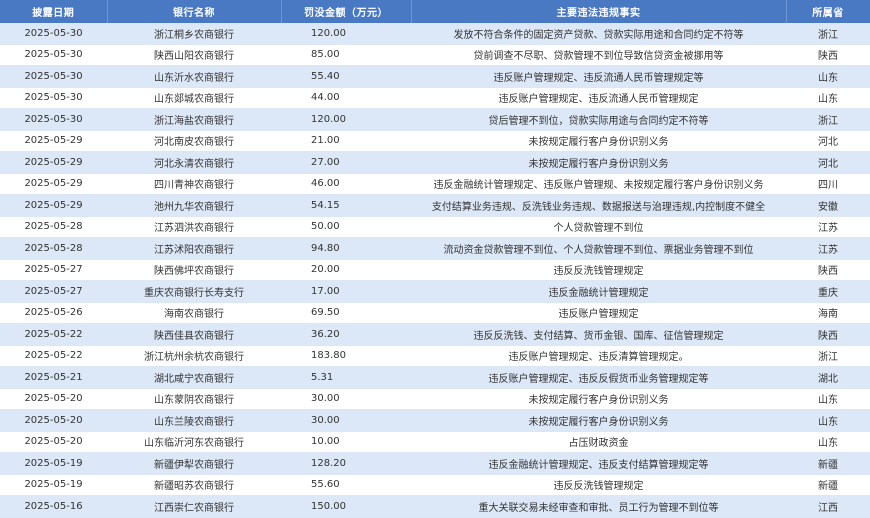  Describe the element at coordinates (346, 11) in the screenshot. I see `header-amount: 罚没金额（万元）` at that location.